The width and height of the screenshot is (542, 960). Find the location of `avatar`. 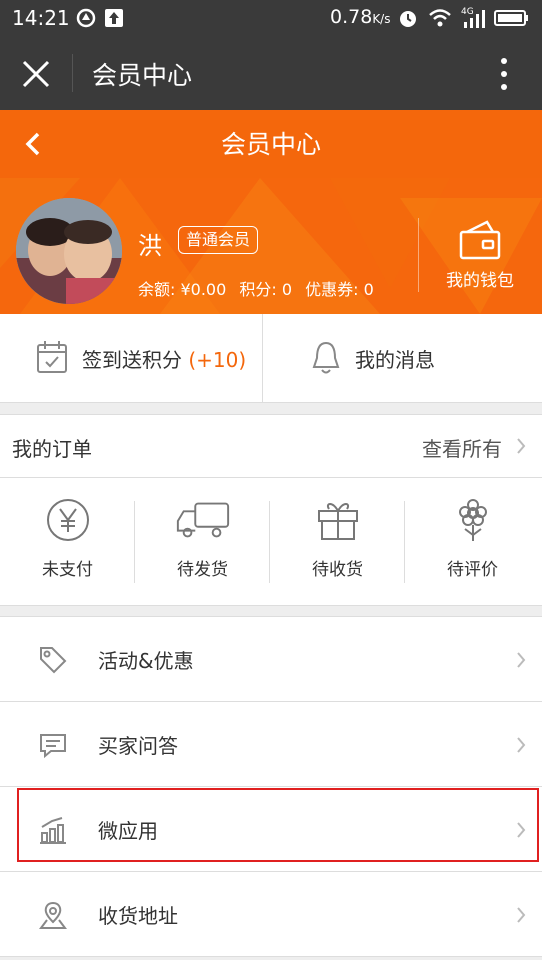

avatar is located at coordinates (69, 251).